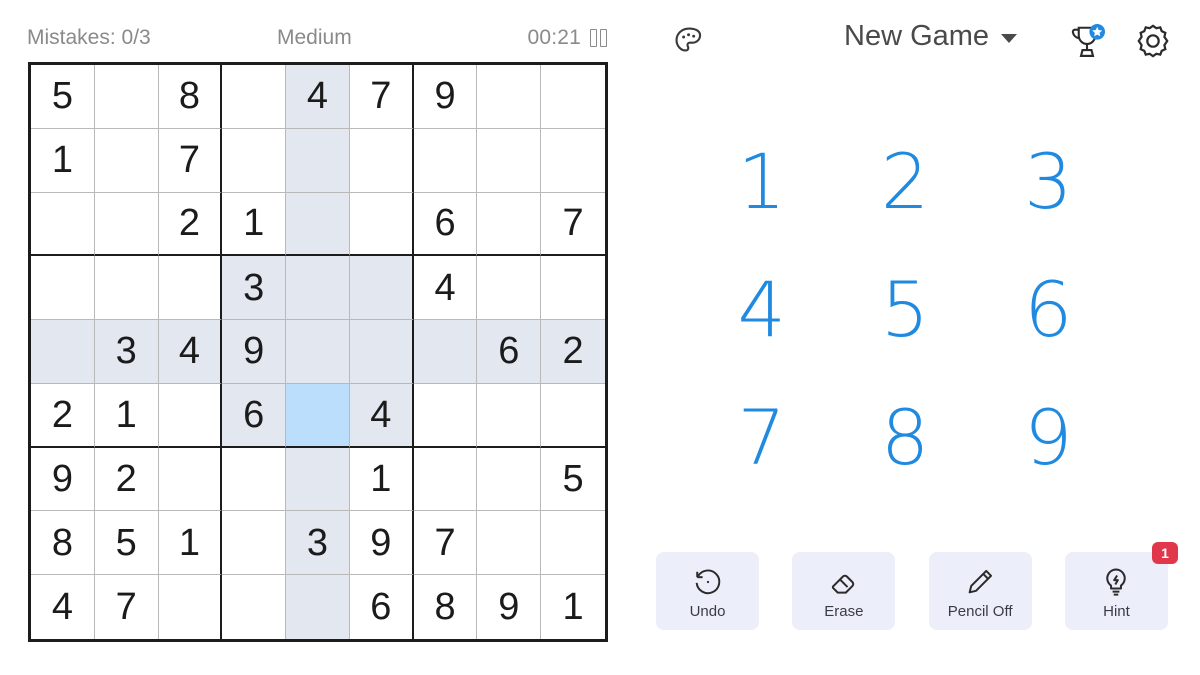  I want to click on cell-r8c7: 7, so click(445, 543).